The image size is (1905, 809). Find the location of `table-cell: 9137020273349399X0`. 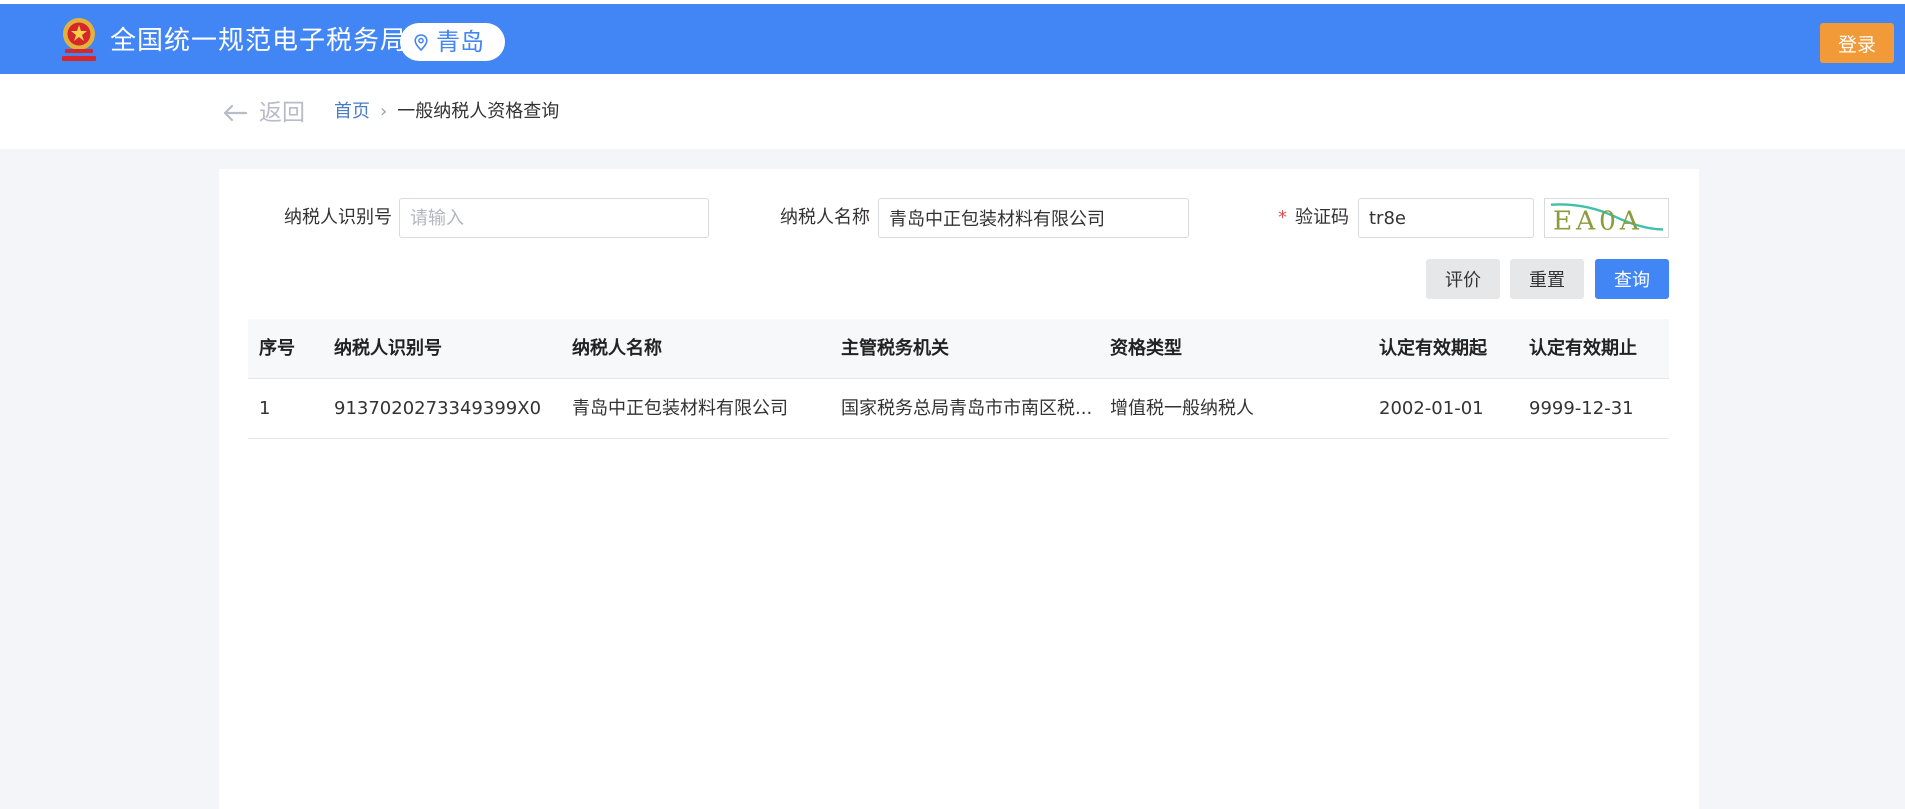

table-cell: 9137020273349399X0 is located at coordinates (438, 408).